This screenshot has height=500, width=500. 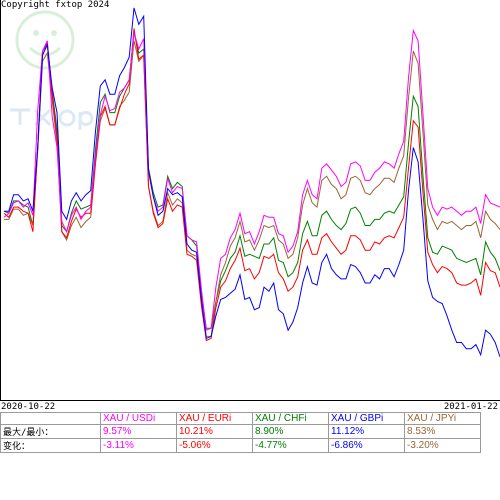 What do you see at coordinates (290, 418) in the screenshot?
I see `legend-name-chf: XAU / CHFi` at bounding box center [290, 418].